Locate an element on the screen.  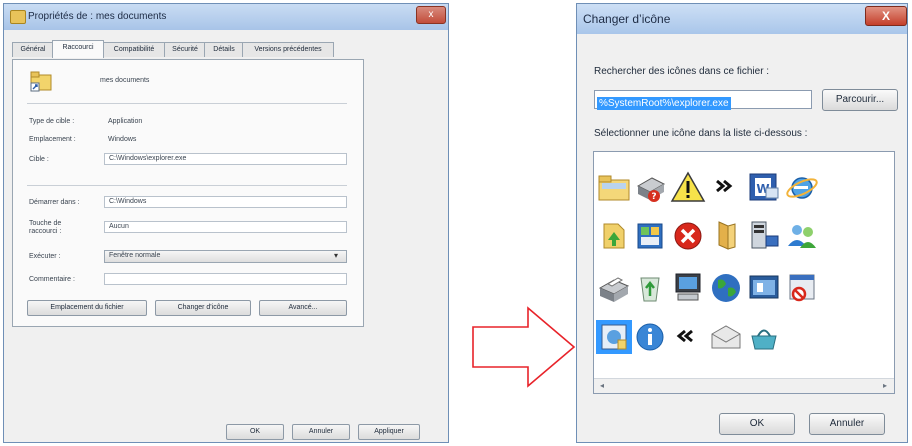
start-in-label: Démarrer dans : is located at coordinates (54, 202).